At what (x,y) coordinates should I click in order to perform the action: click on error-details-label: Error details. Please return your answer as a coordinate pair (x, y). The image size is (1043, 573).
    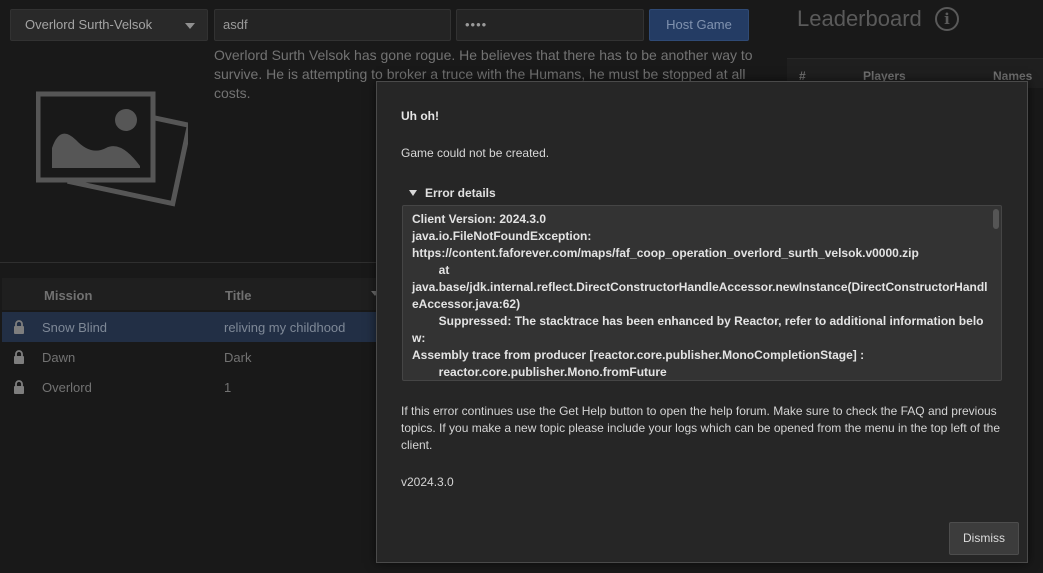
    Looking at the image, I should click on (460, 193).